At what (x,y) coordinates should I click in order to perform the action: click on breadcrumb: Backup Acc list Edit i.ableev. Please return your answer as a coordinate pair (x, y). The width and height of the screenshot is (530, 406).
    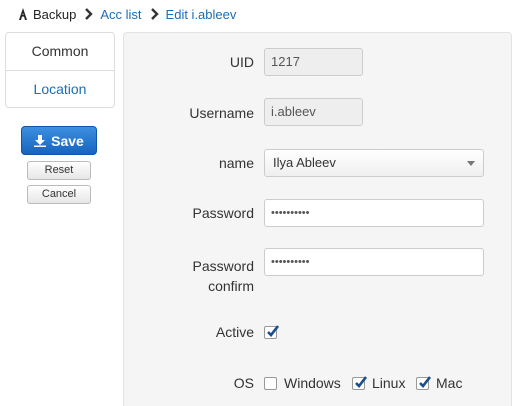
    Looking at the image, I should click on (126, 14).